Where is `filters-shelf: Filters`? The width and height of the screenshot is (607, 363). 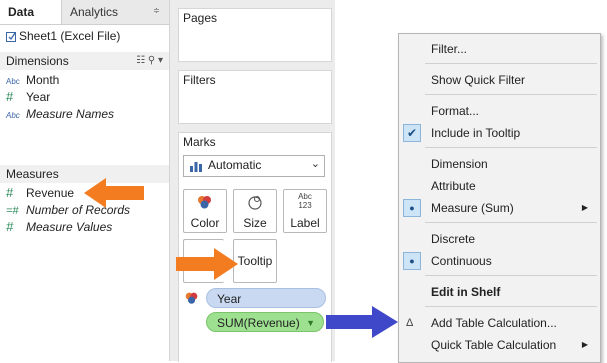
filters-shelf: Filters is located at coordinates (255, 97).